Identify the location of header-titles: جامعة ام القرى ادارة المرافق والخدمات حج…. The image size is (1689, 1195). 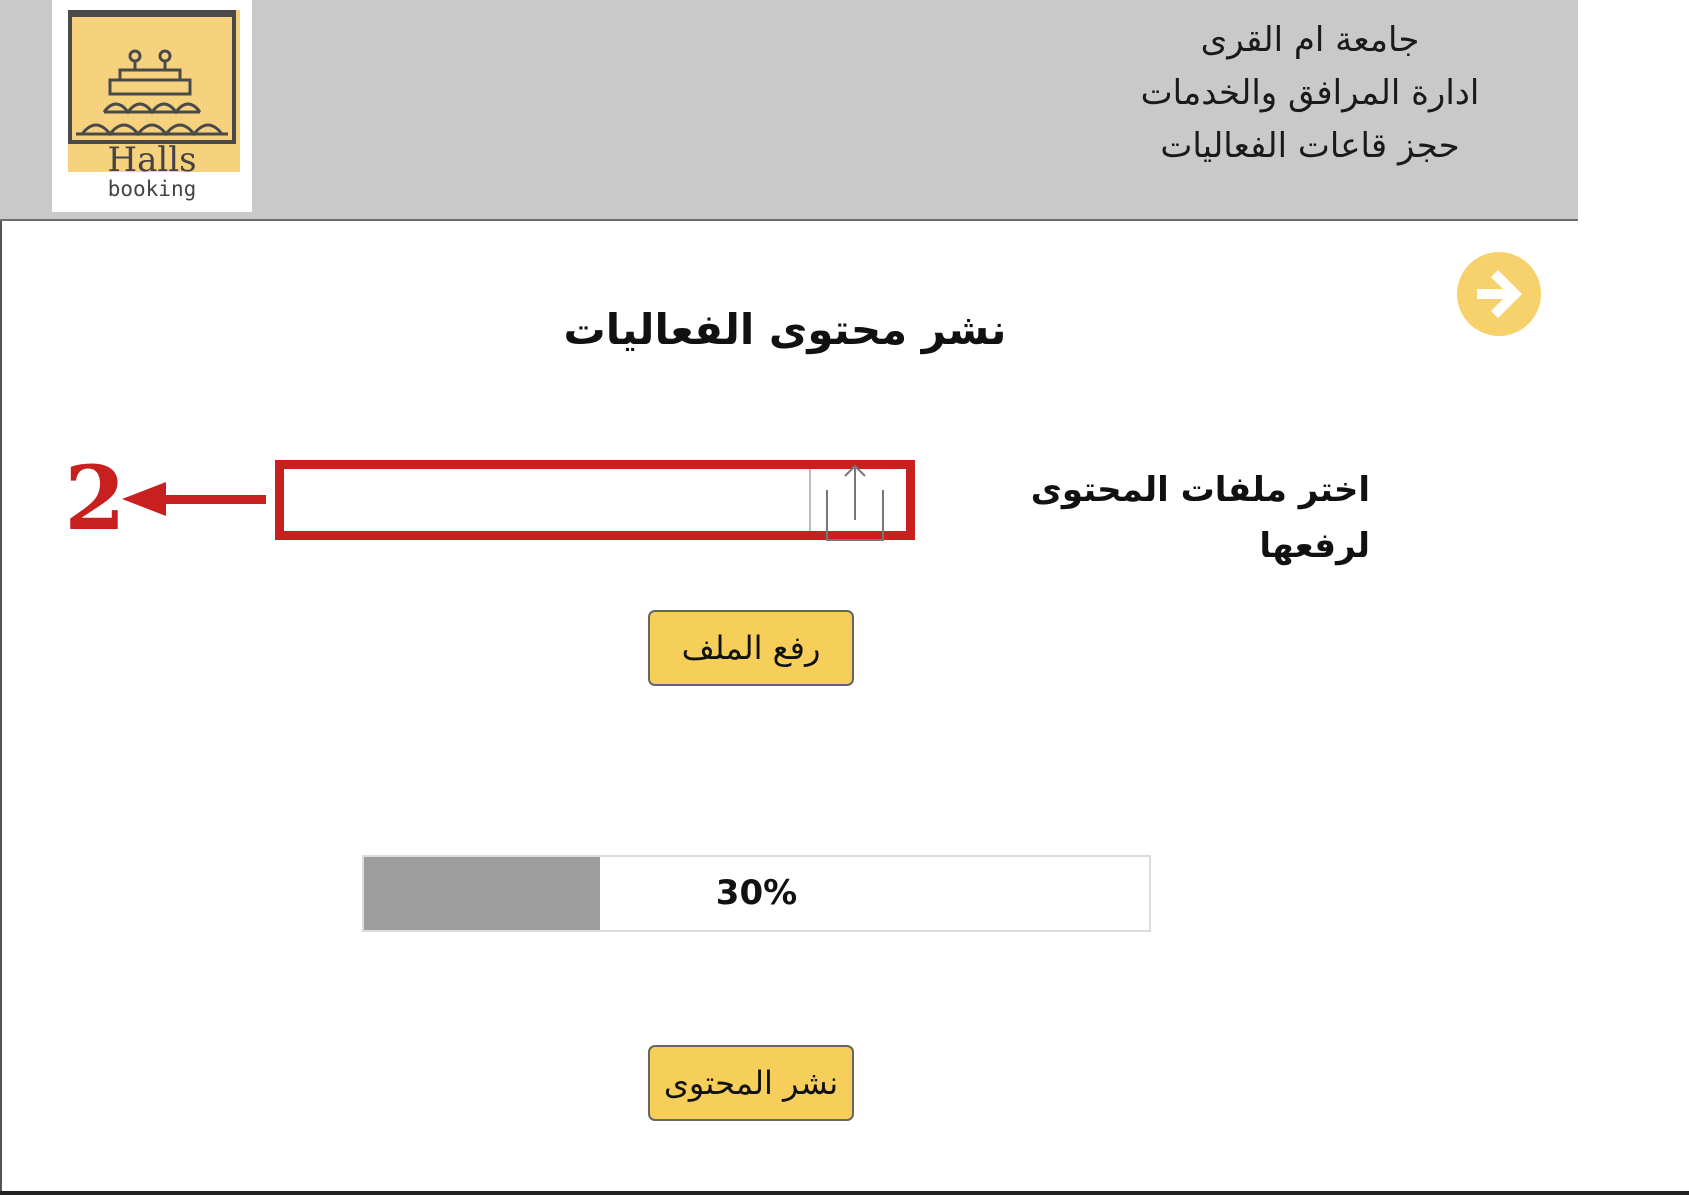
(1310, 93).